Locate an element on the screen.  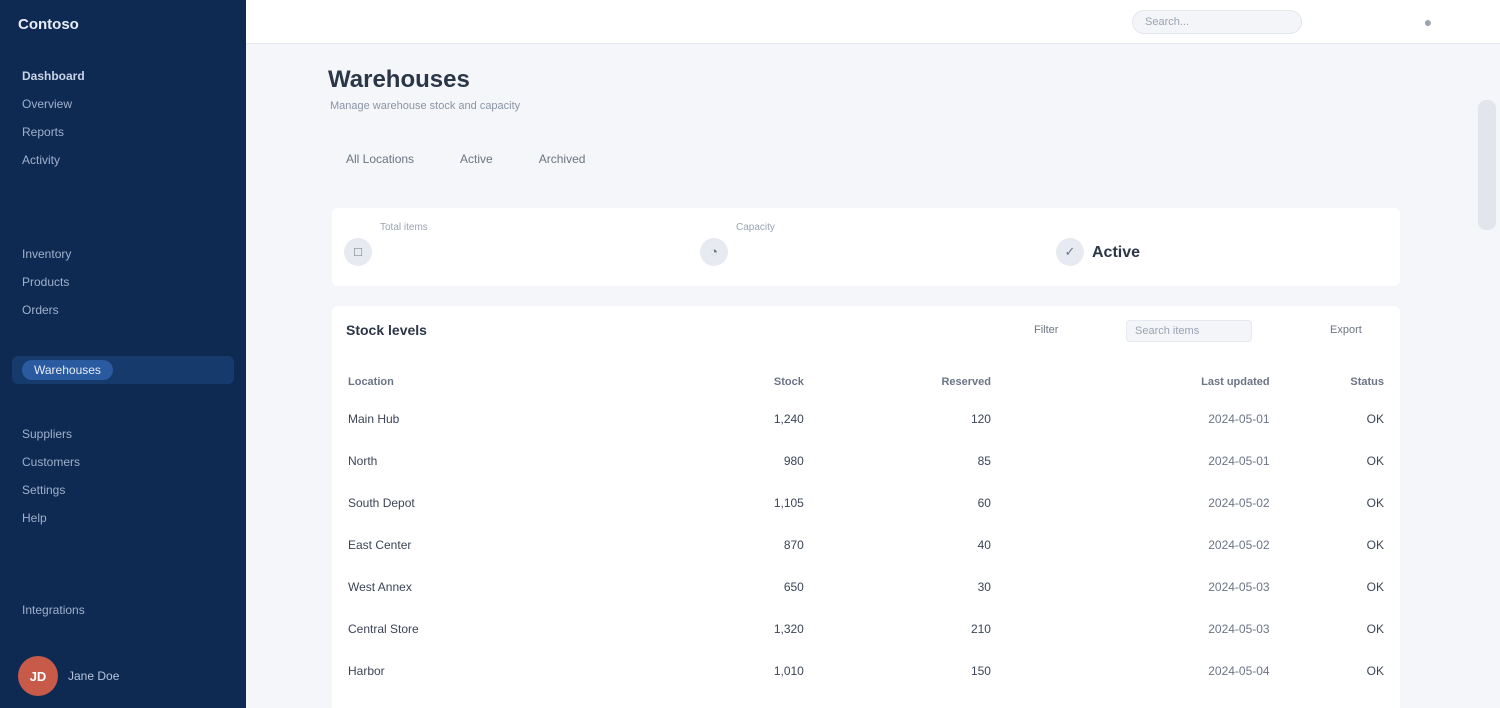
box-icon: □ is located at coordinates (358, 252).